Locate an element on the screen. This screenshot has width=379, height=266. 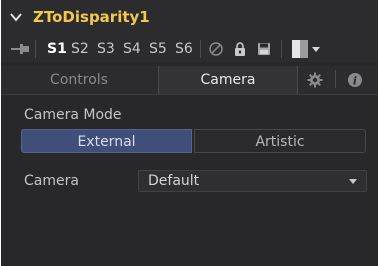
svg-text: i is located at coordinates (355, 81).